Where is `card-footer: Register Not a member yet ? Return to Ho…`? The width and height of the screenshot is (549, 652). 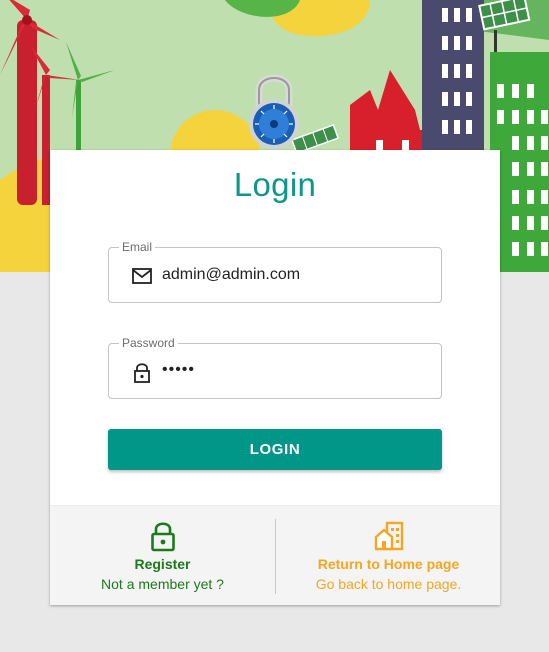
card-footer: Register Not a member yet ? Return to Ho… is located at coordinates (275, 555).